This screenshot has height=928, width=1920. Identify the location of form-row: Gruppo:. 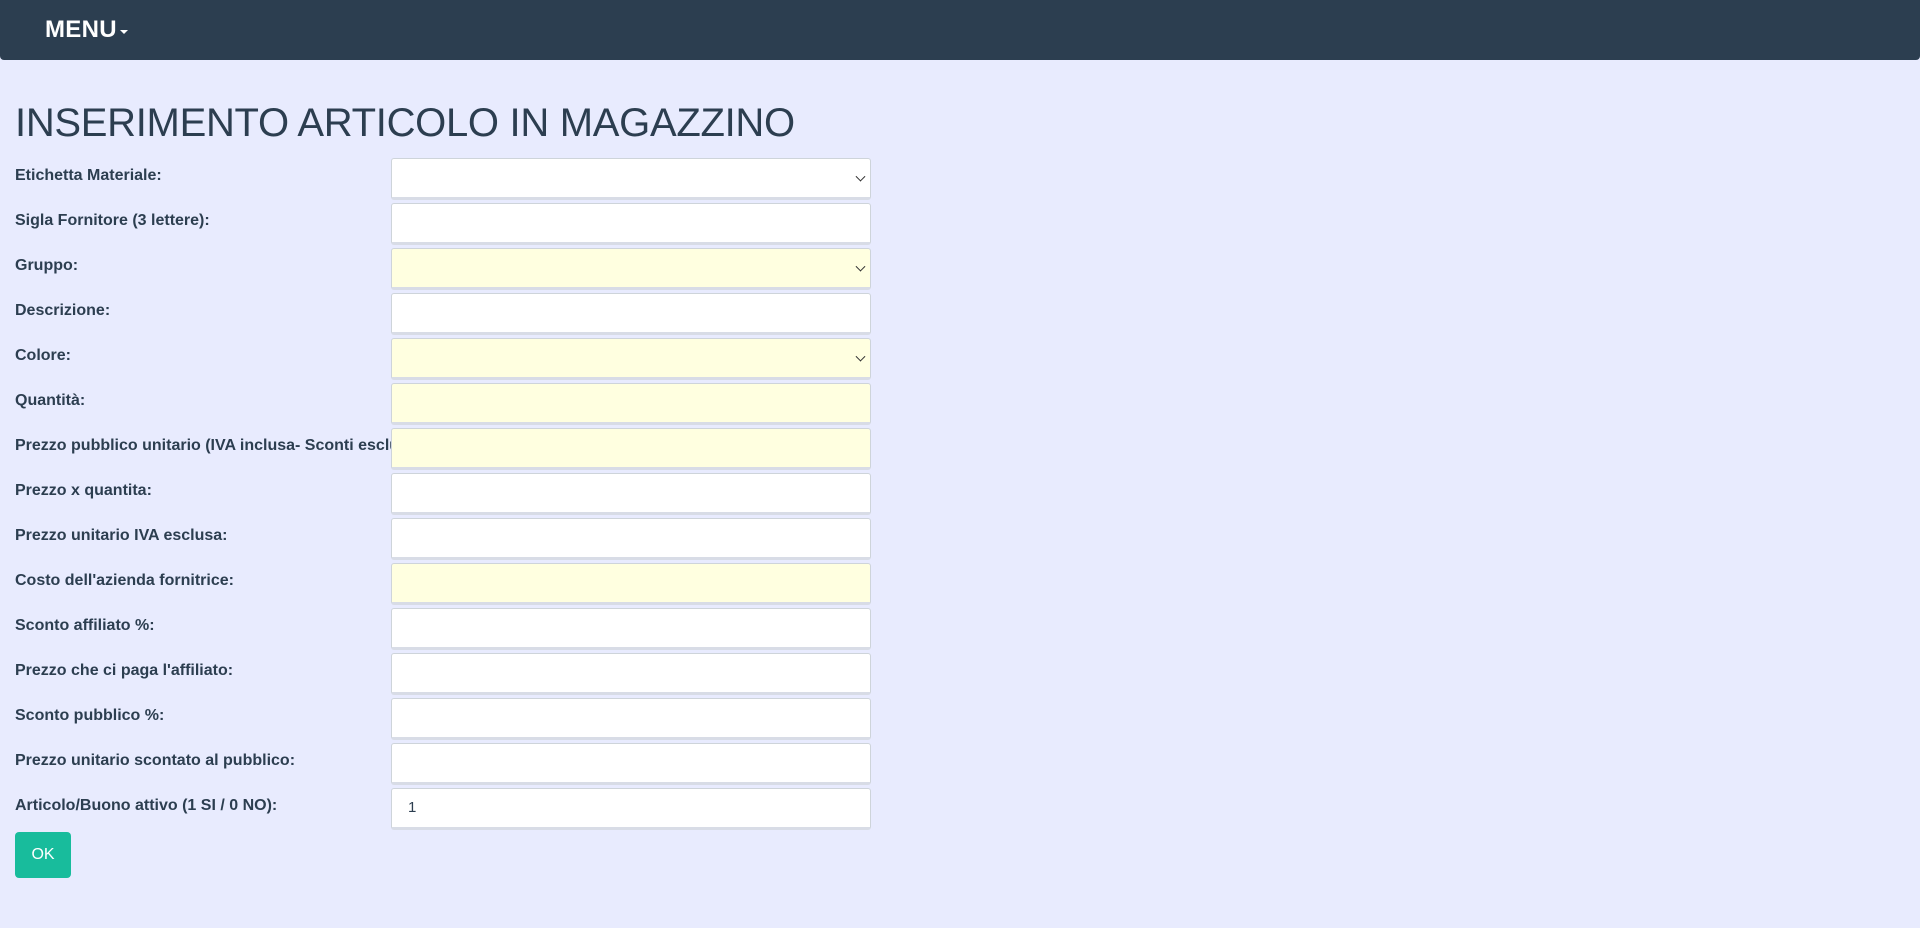
(960, 268).